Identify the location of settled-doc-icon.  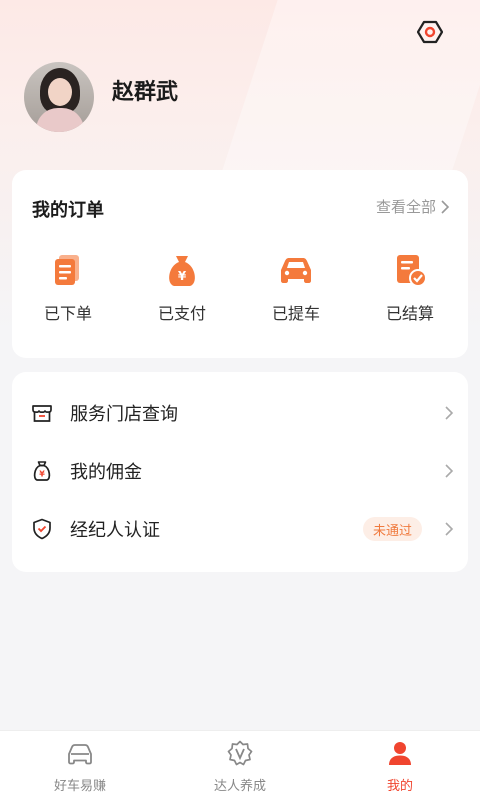
(412, 271).